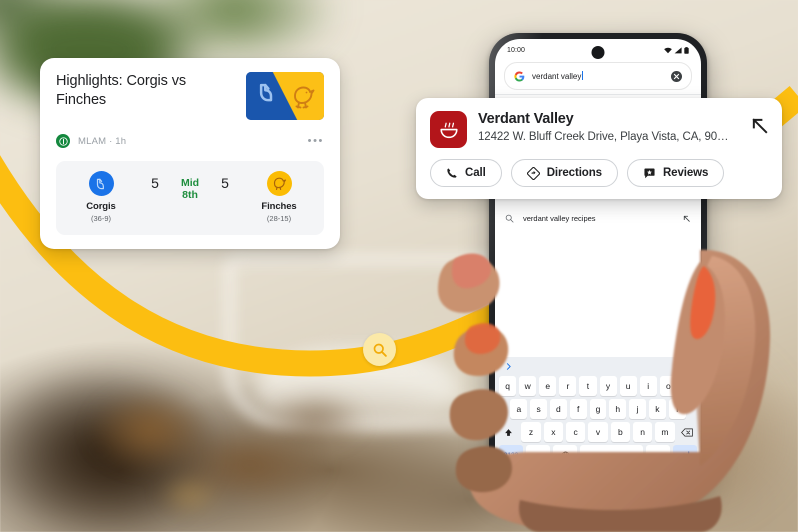 Image resolution: width=798 pixels, height=532 pixels. Describe the element at coordinates (553, 432) in the screenshot. I see `key-x: x` at that location.